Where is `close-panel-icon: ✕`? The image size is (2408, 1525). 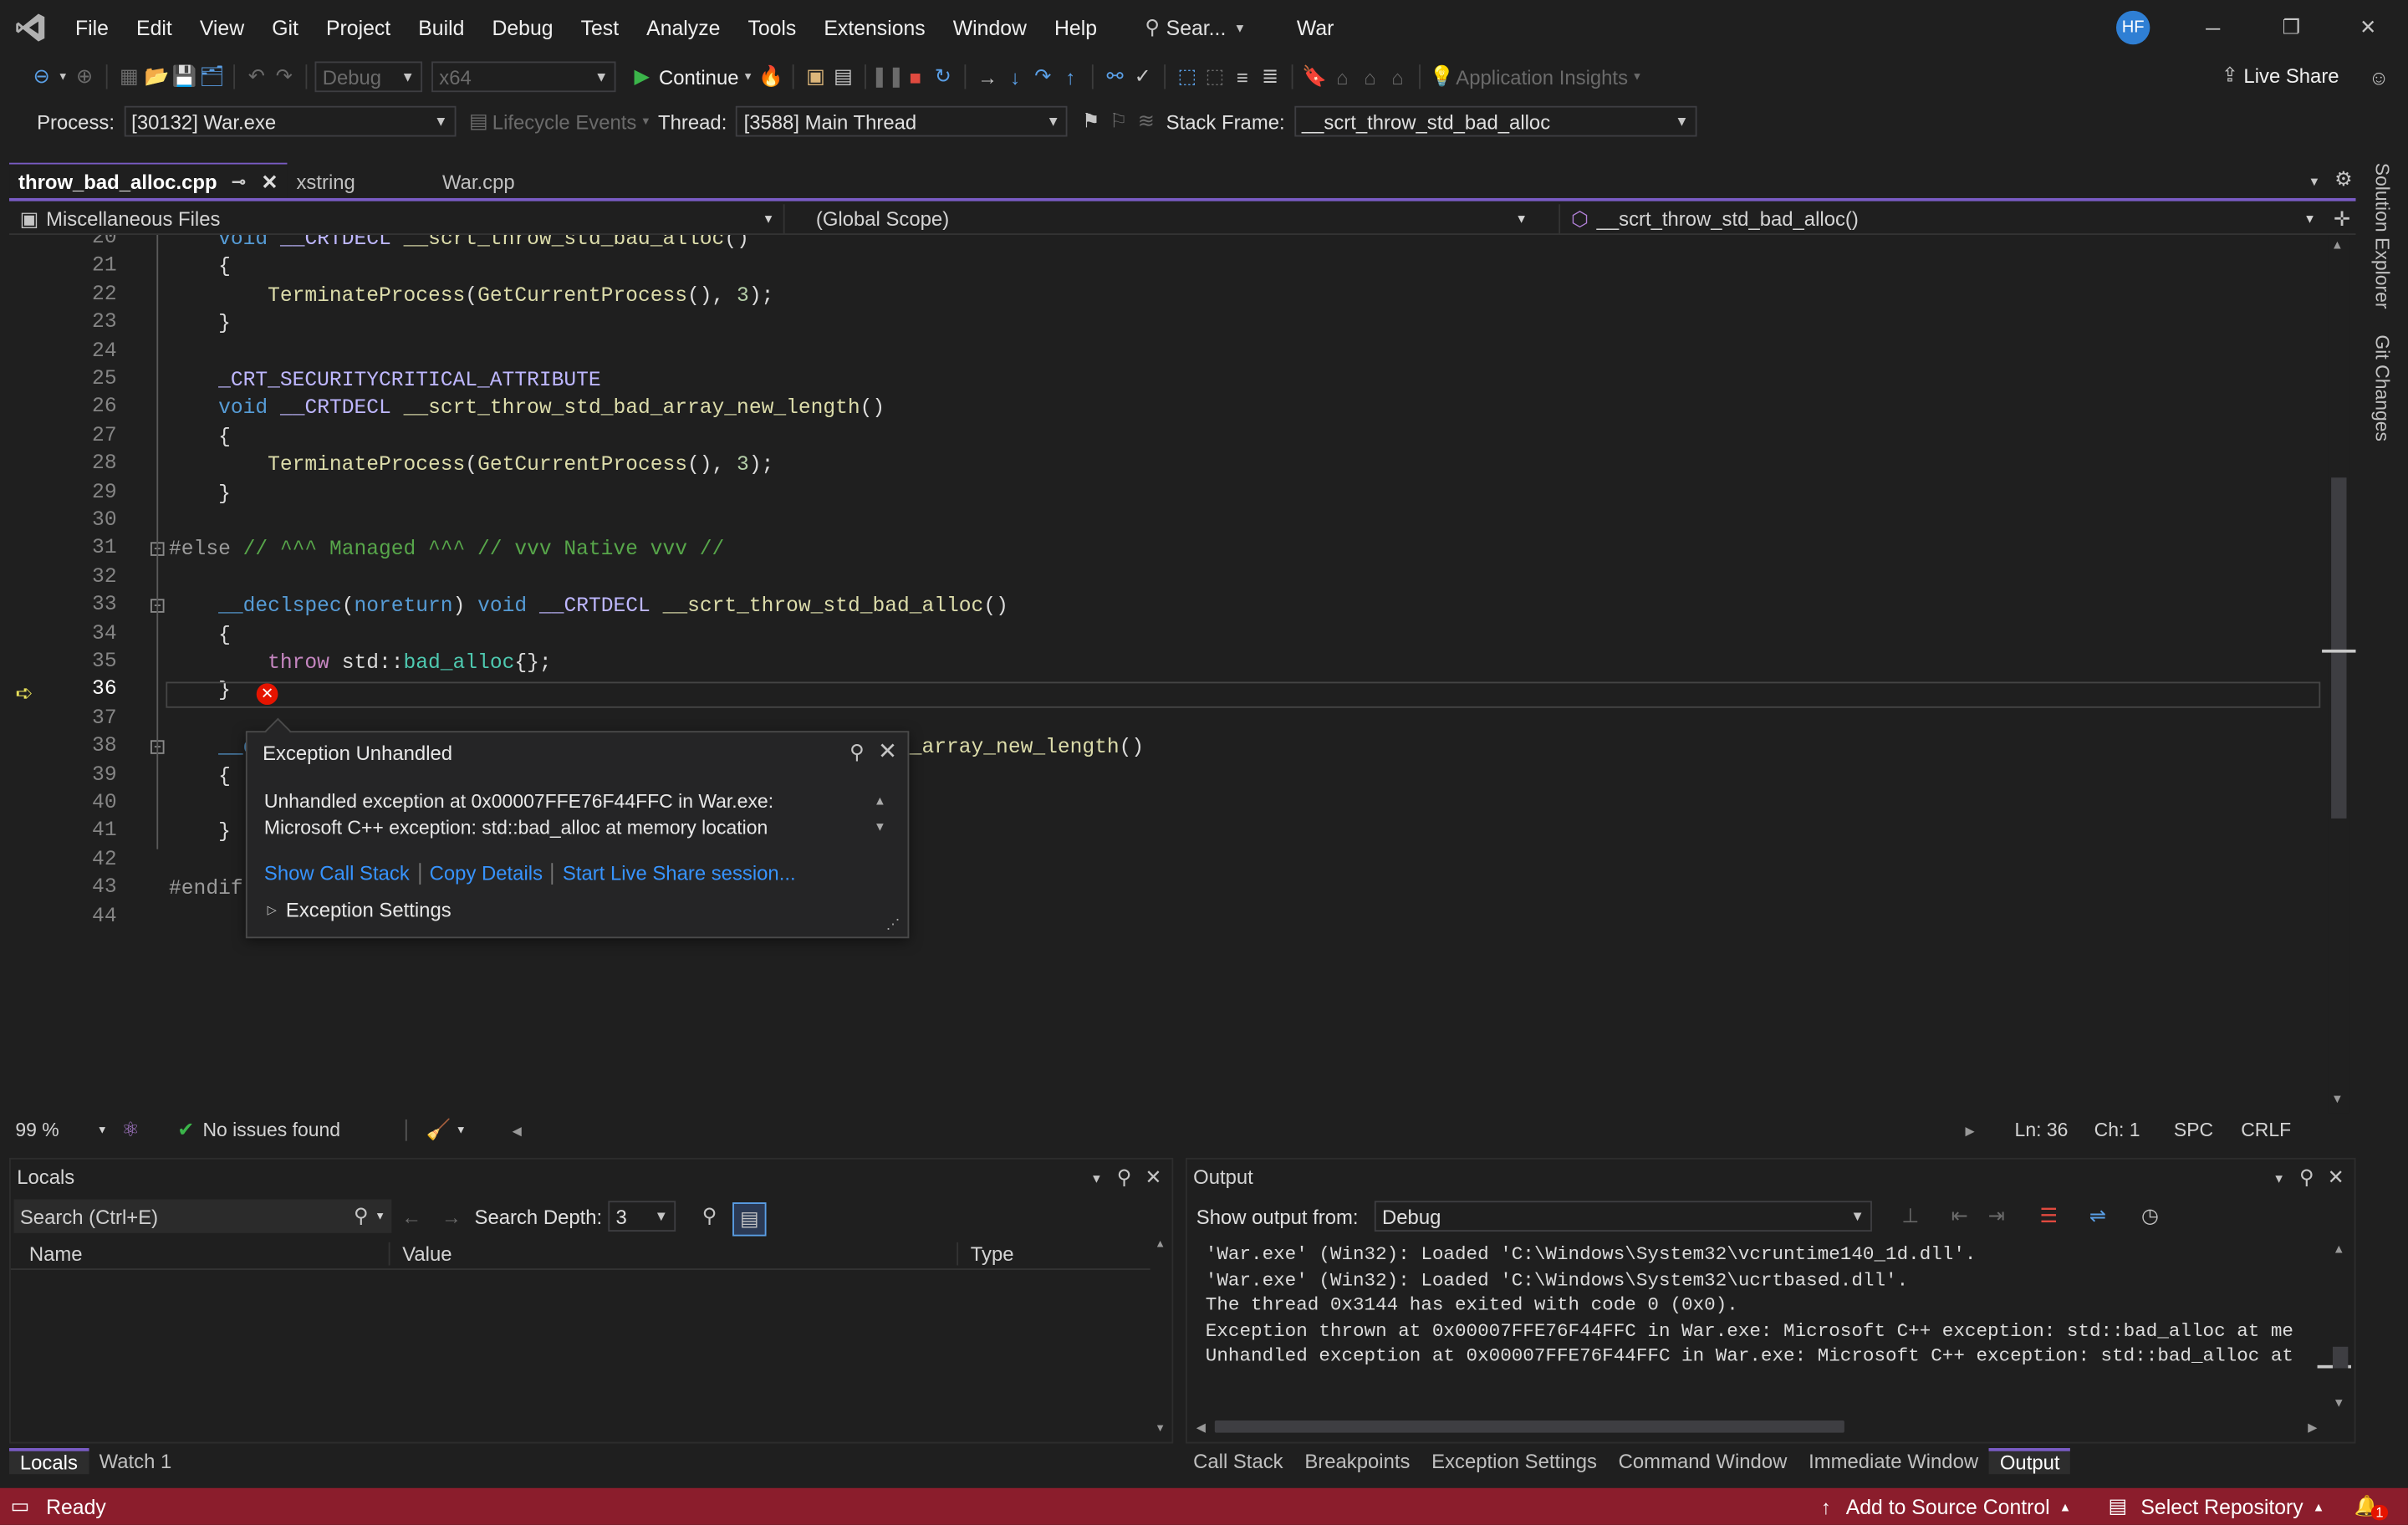 close-panel-icon: ✕ is located at coordinates (2335, 1177).